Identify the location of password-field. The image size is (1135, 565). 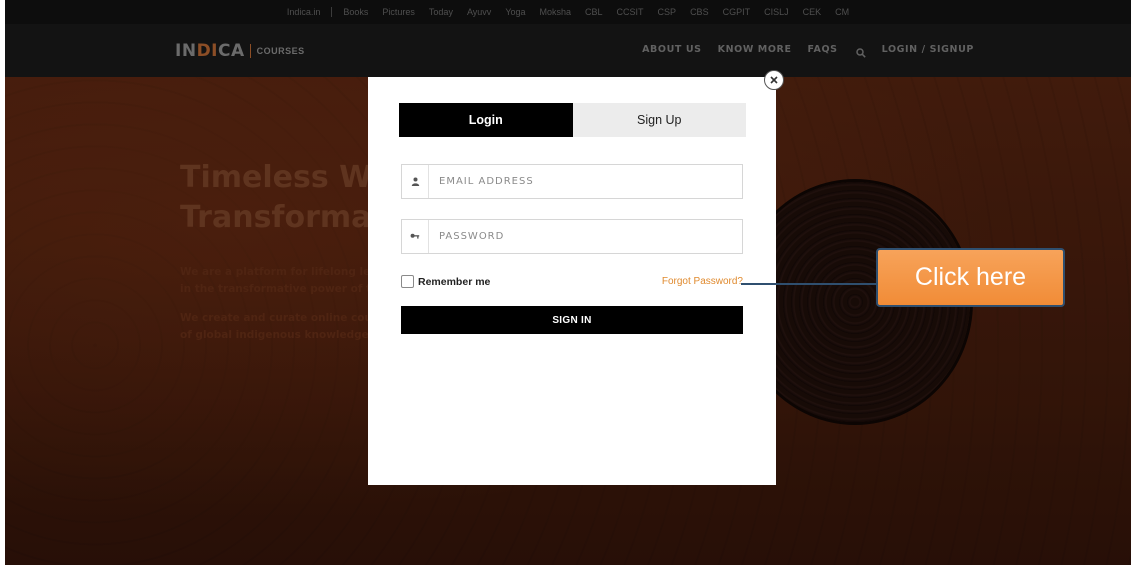
(572, 236).